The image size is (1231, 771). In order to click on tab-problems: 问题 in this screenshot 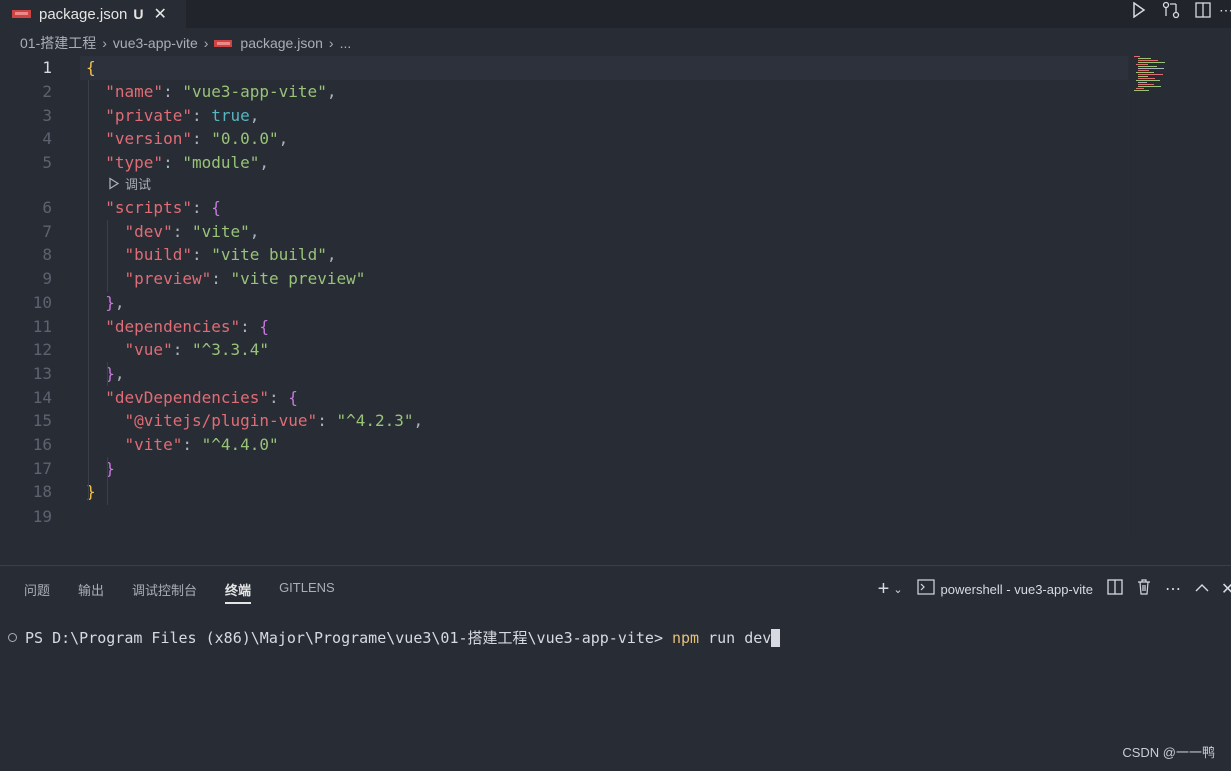, I will do `click(37, 591)`.